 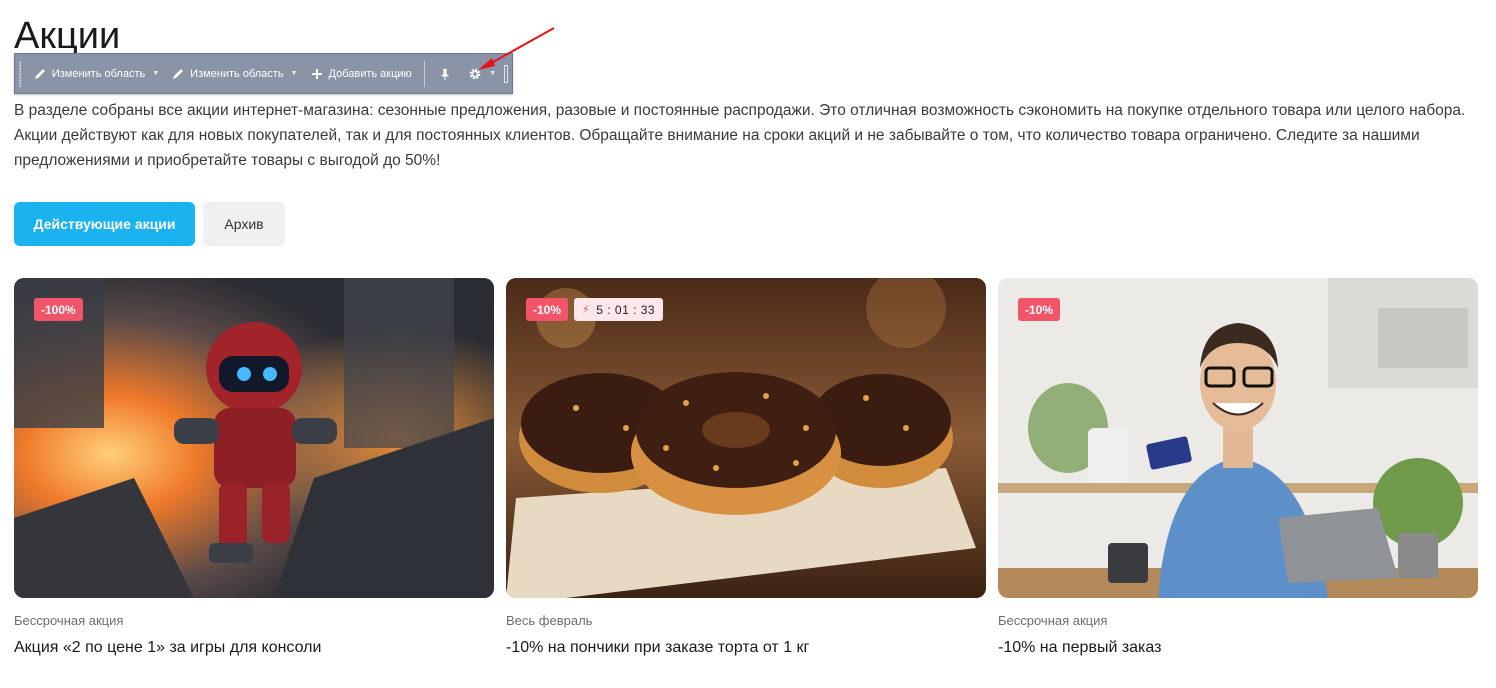 I want to click on red-arrow-annotation, so click(x=516, y=48).